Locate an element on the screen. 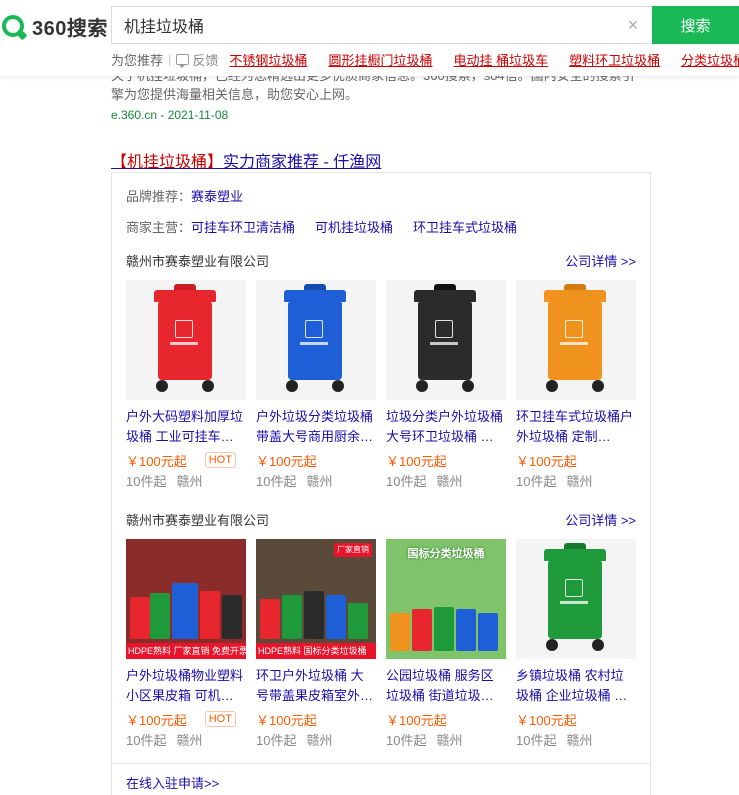 This screenshot has height=795, width=739. product-image: 厂家直销 HDPE熟料 国标分类垃圾桶 is located at coordinates (316, 599).